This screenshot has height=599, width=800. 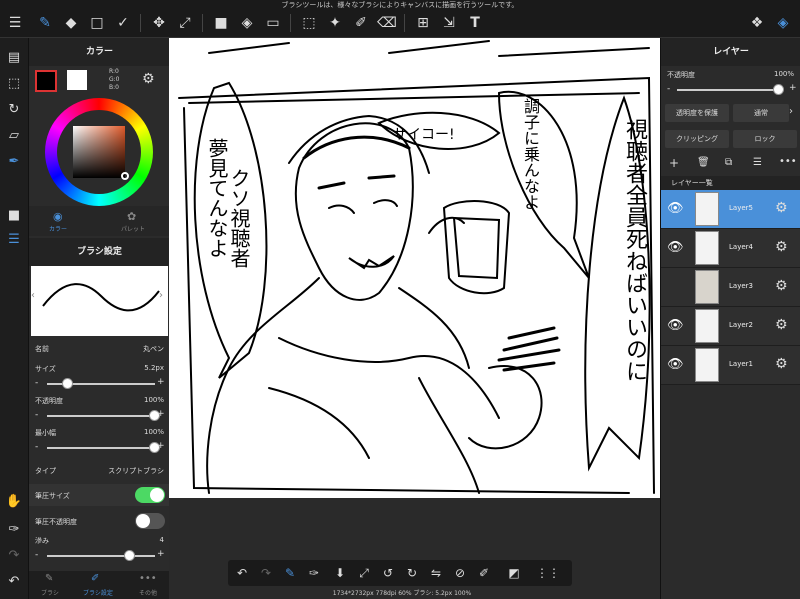 I want to click on select-pen-icon: ✐, so click(x=361, y=23).